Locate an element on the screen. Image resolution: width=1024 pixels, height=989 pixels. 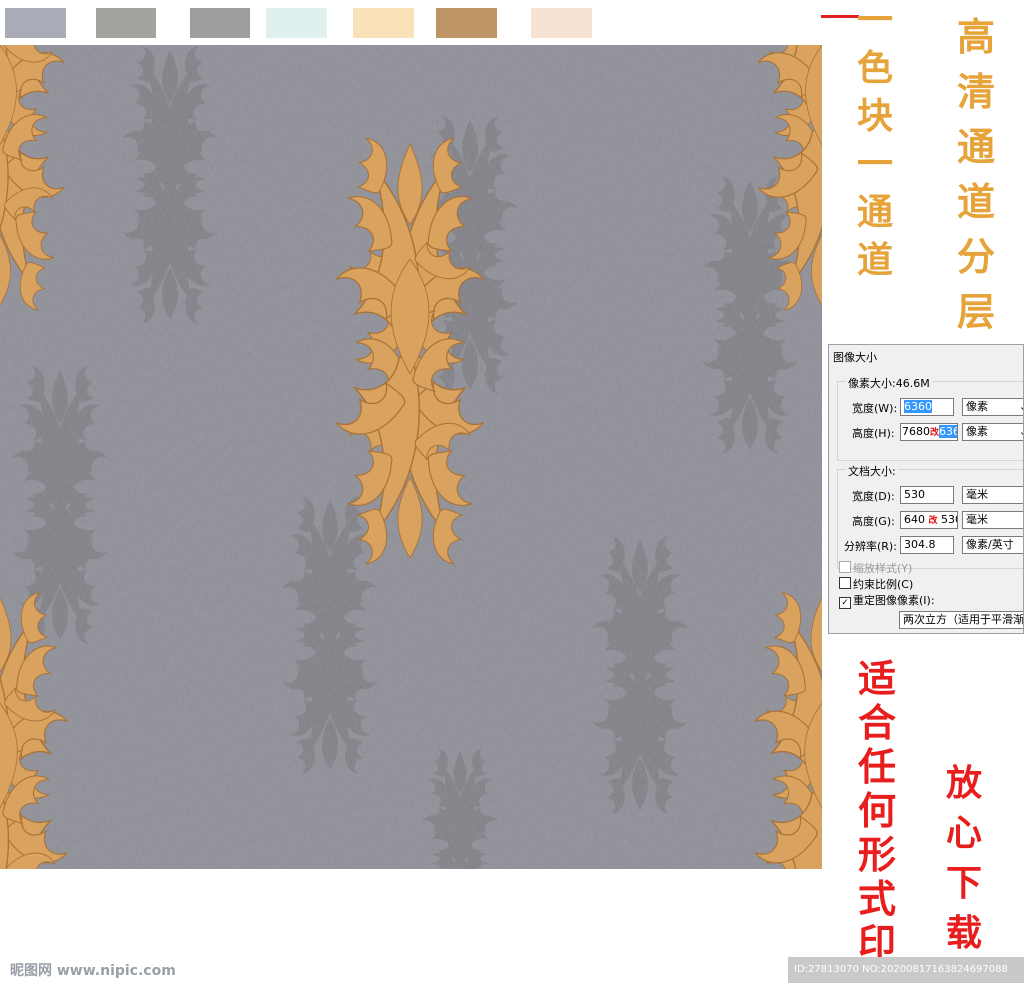
doc-height-input: 640 改 530 is located at coordinates (929, 520).